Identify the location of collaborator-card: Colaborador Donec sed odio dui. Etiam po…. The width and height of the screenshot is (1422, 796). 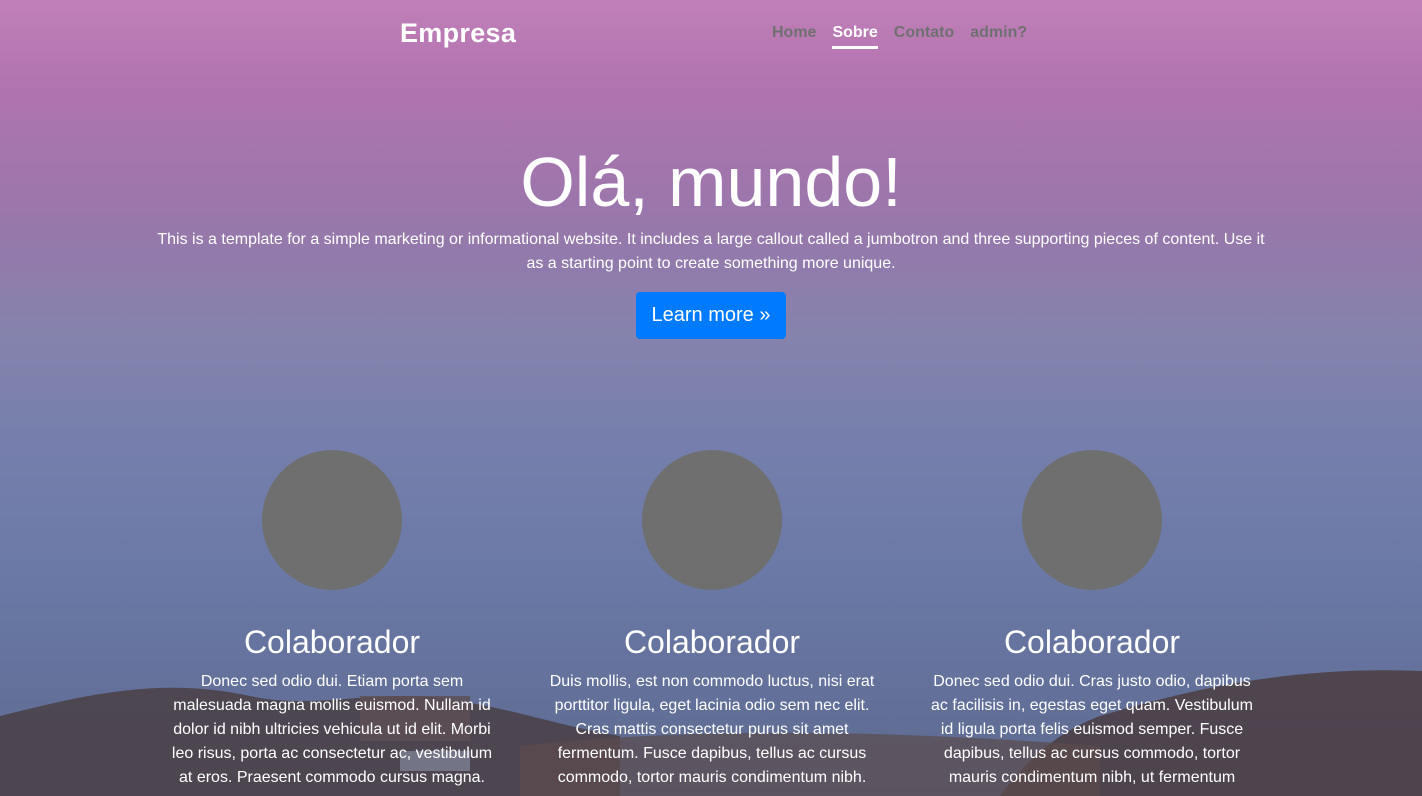
(332, 620).